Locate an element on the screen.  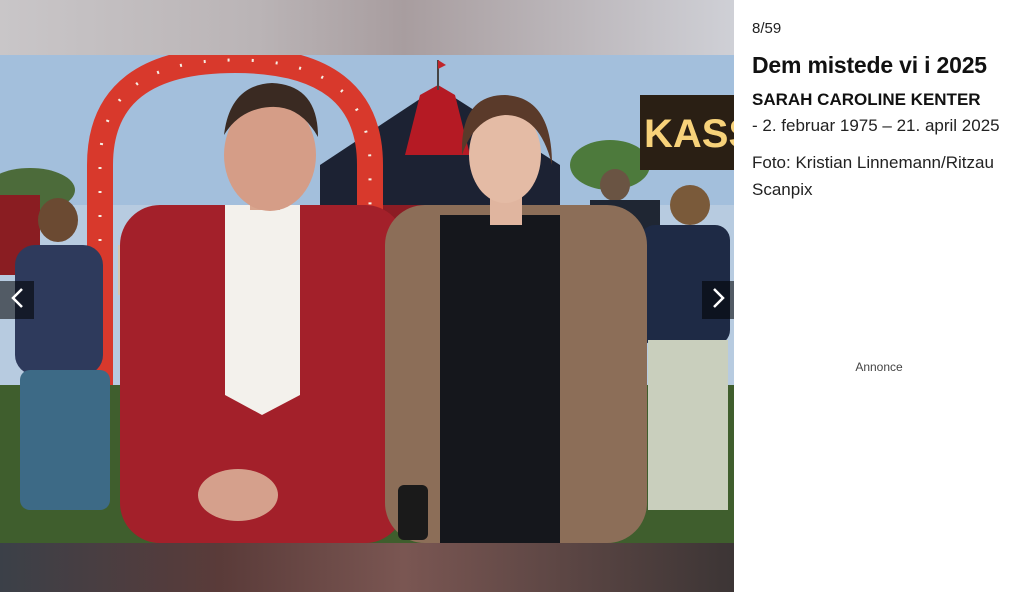
person-dates: - 2. februar 1975 – 21. april 2025 is located at coordinates (876, 125).